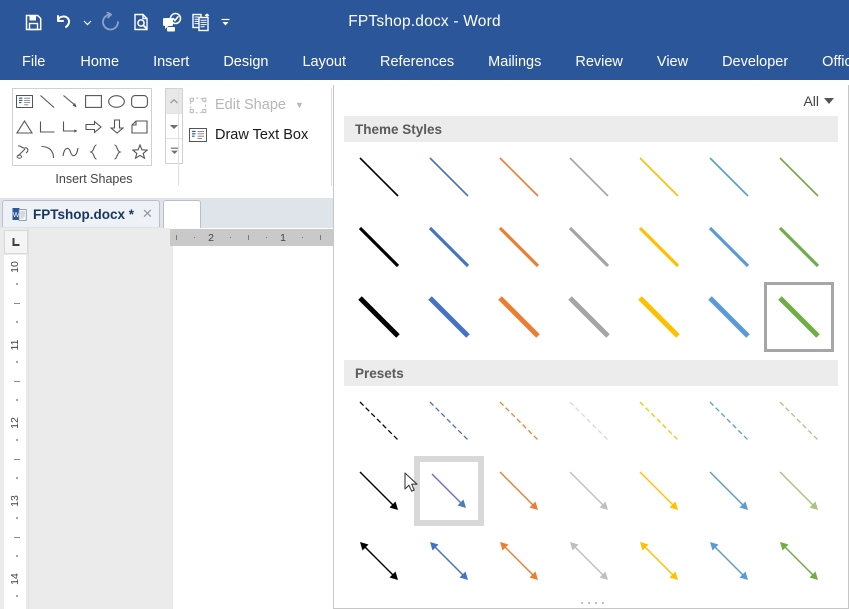 This screenshot has width=849, height=609. Describe the element at coordinates (729, 421) in the screenshot. I see `preset-lightblue-dashed` at that location.